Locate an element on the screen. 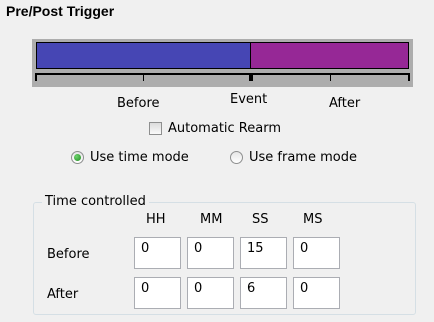 This screenshot has height=322, width=434. before-ms-input: 0 is located at coordinates (316, 253).